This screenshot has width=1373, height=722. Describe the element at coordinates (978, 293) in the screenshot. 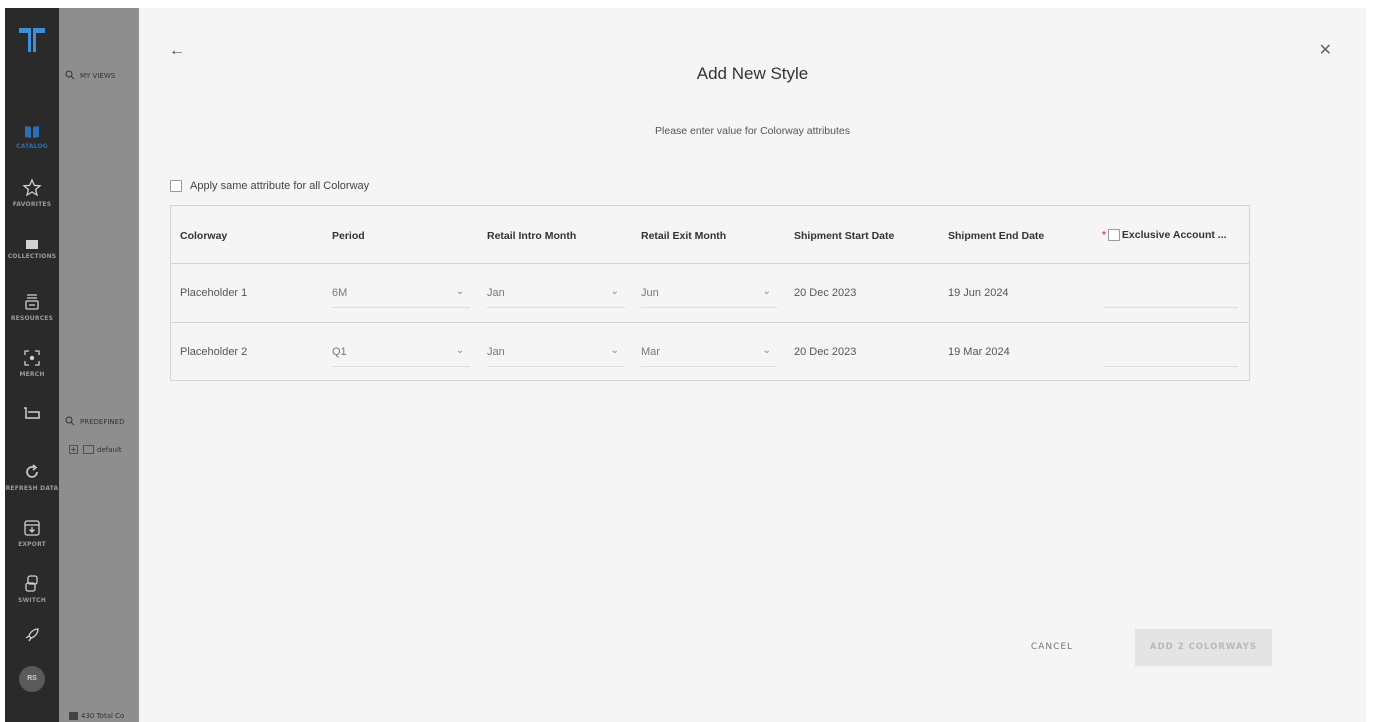

I see `shipment-end-cell: 19 Jun 2024` at that location.